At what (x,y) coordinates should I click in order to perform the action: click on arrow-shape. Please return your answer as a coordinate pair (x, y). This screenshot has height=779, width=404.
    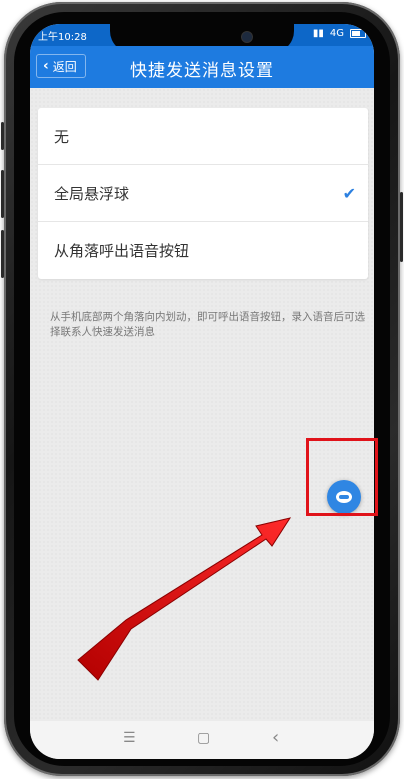
    Looking at the image, I should click on (184, 599).